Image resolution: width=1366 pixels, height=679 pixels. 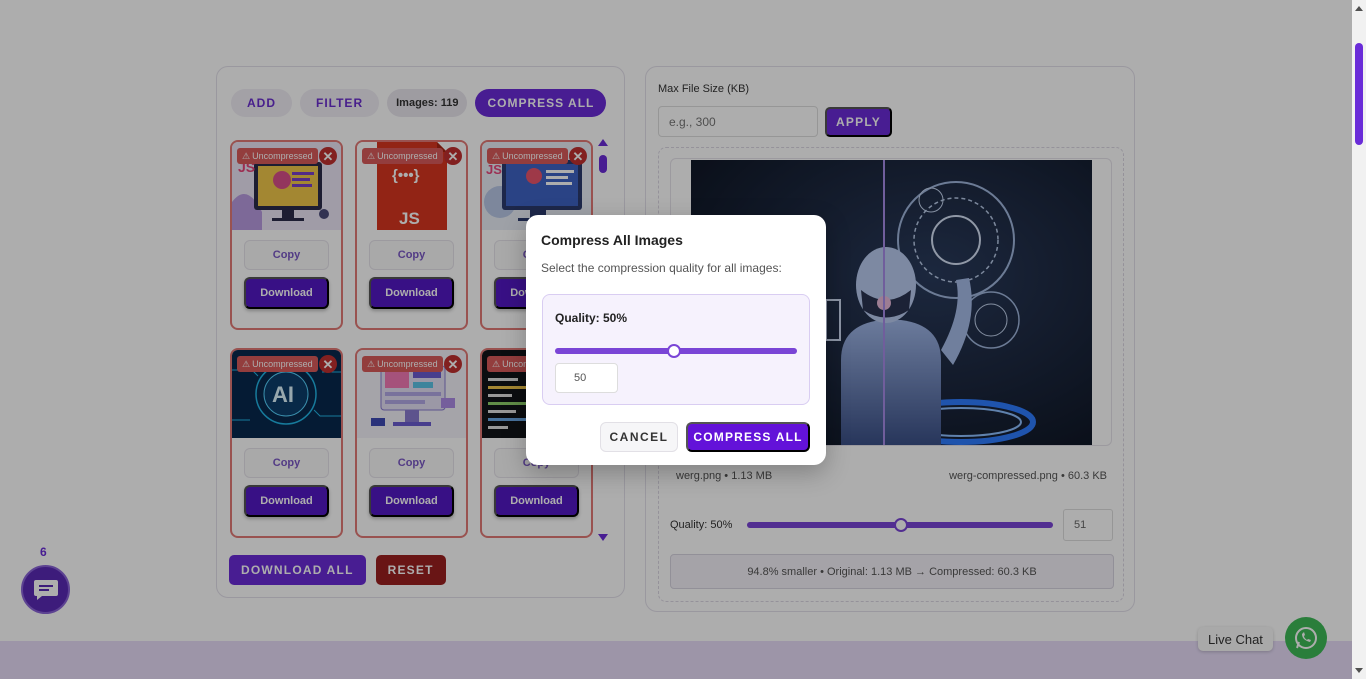 I want to click on dialog-quality-slider, so click(x=676, y=351).